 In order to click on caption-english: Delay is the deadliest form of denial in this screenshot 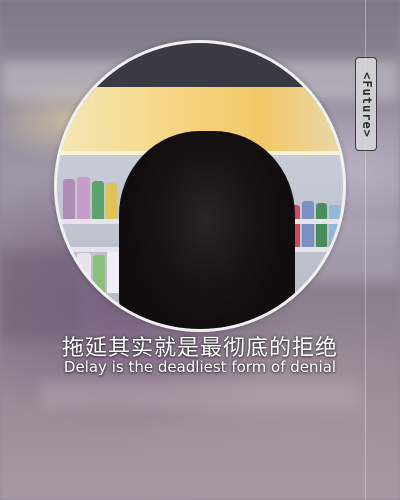, I will do `click(200, 367)`.